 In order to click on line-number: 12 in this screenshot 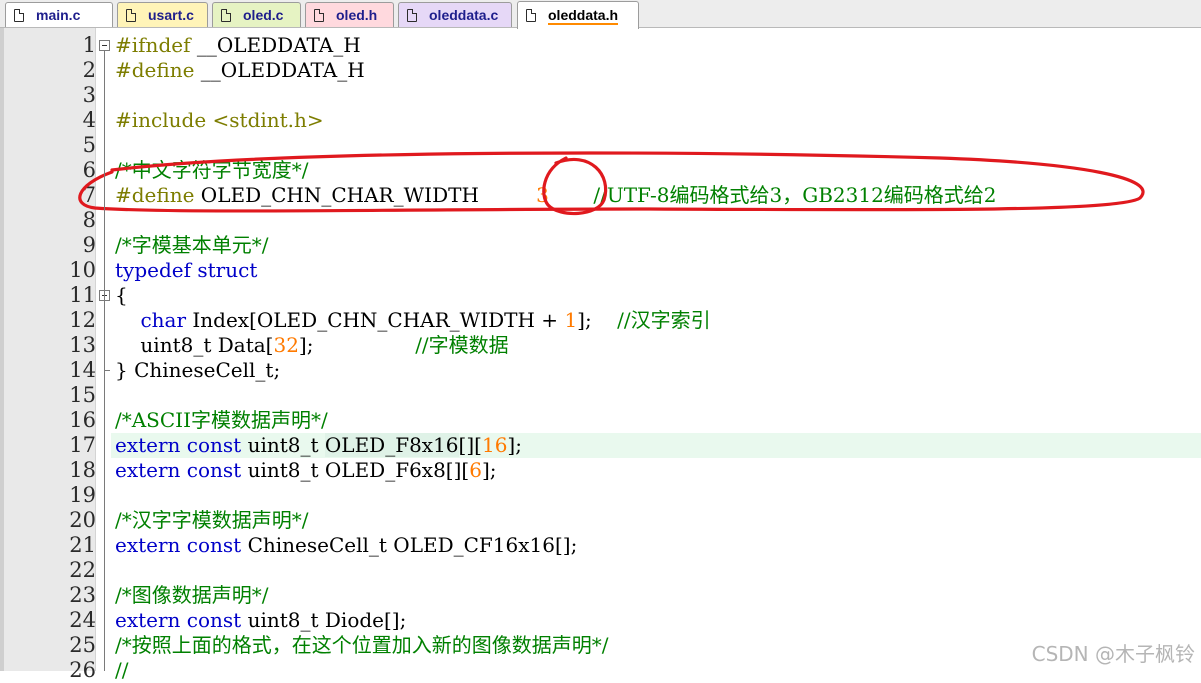, I will do `click(82, 320)`.